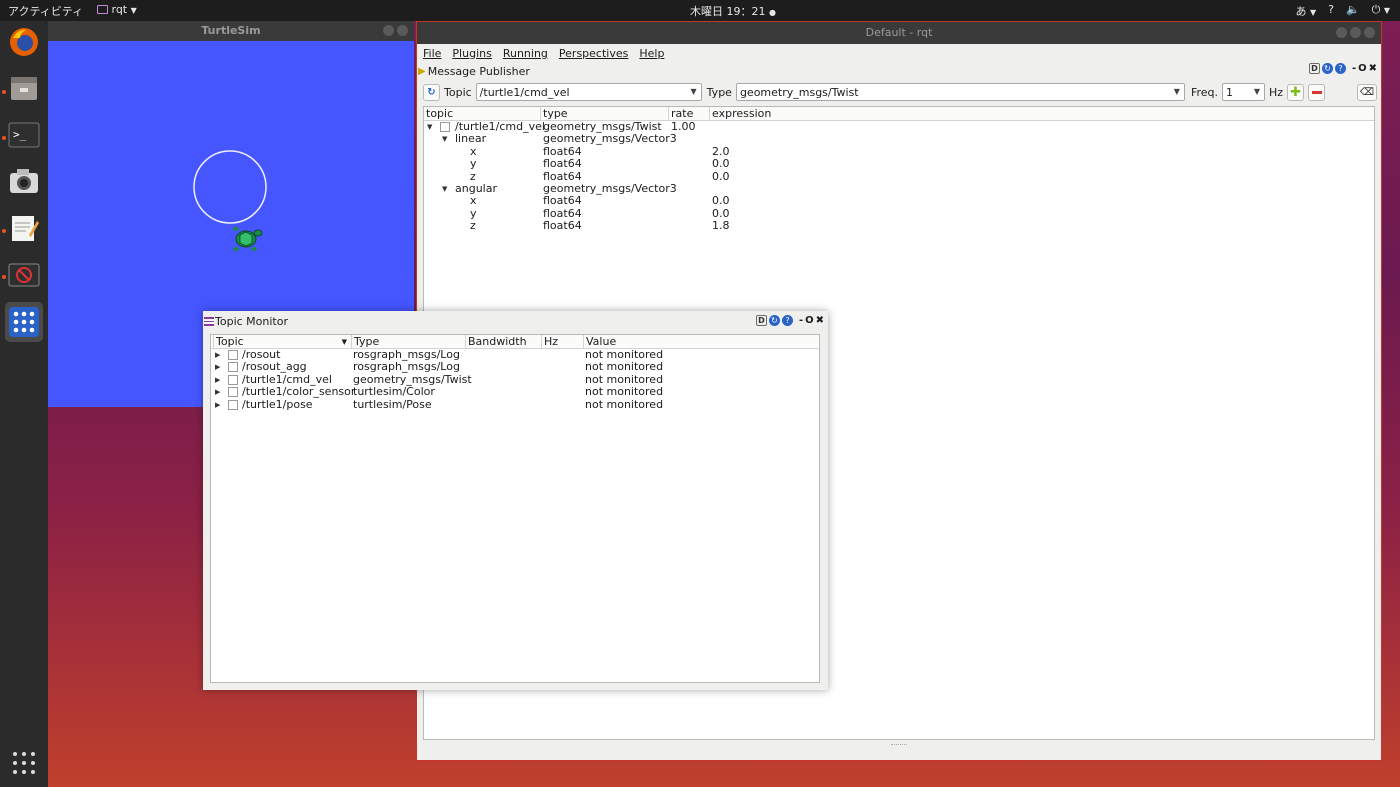 The image size is (1400, 787). What do you see at coordinates (24, 181) in the screenshot?
I see `camera-launcher` at bounding box center [24, 181].